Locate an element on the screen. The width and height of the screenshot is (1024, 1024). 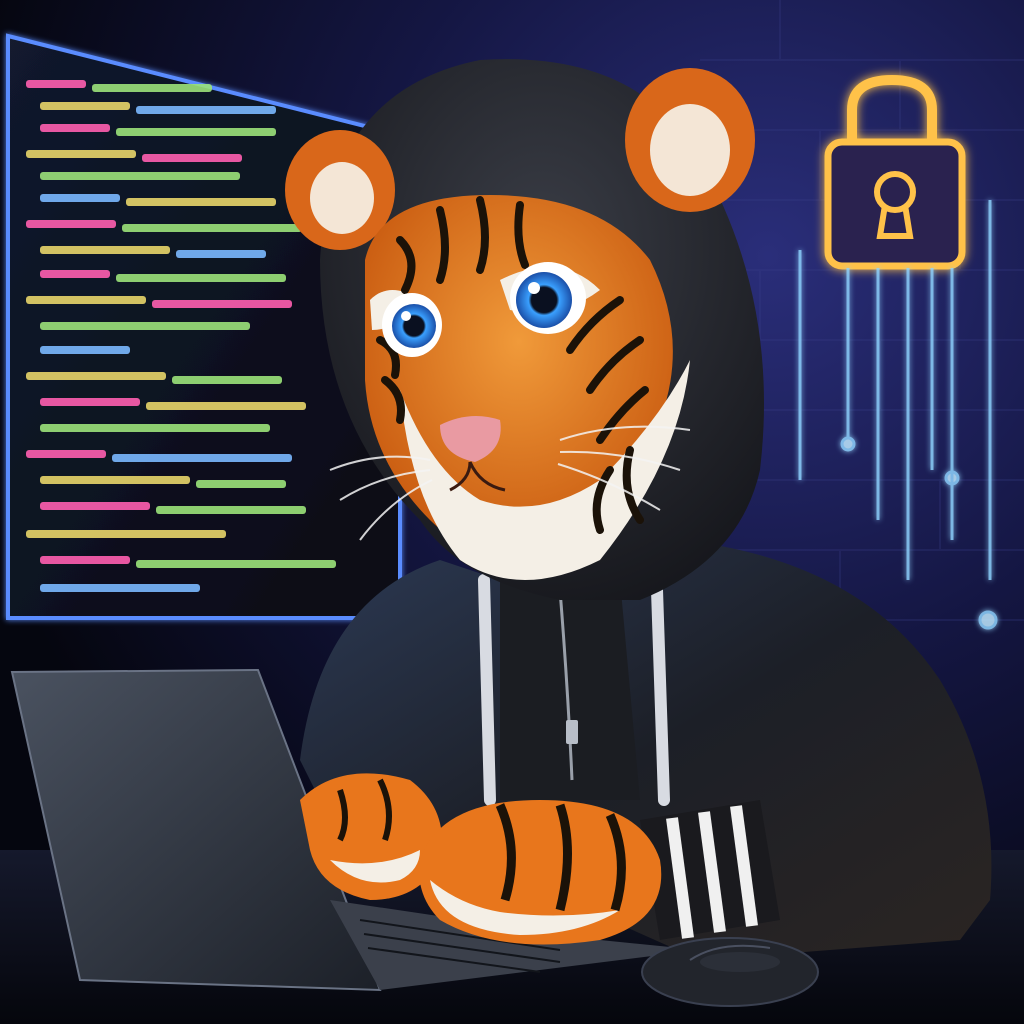
hoodie-drawstring-right is located at coordinates (660, 680).